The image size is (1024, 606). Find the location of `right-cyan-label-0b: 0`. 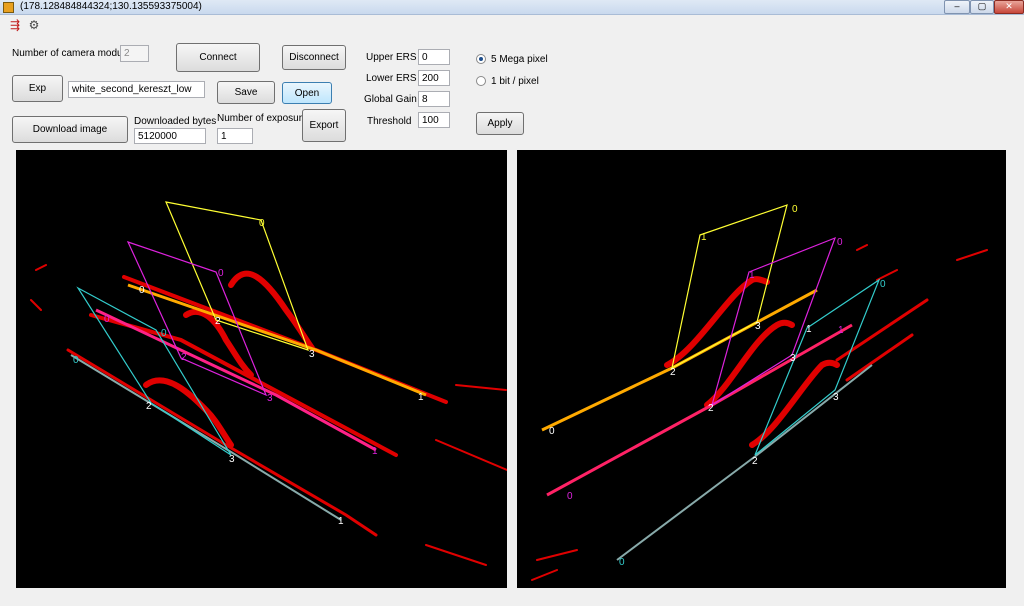

right-cyan-label-0b: 0 is located at coordinates (622, 562).